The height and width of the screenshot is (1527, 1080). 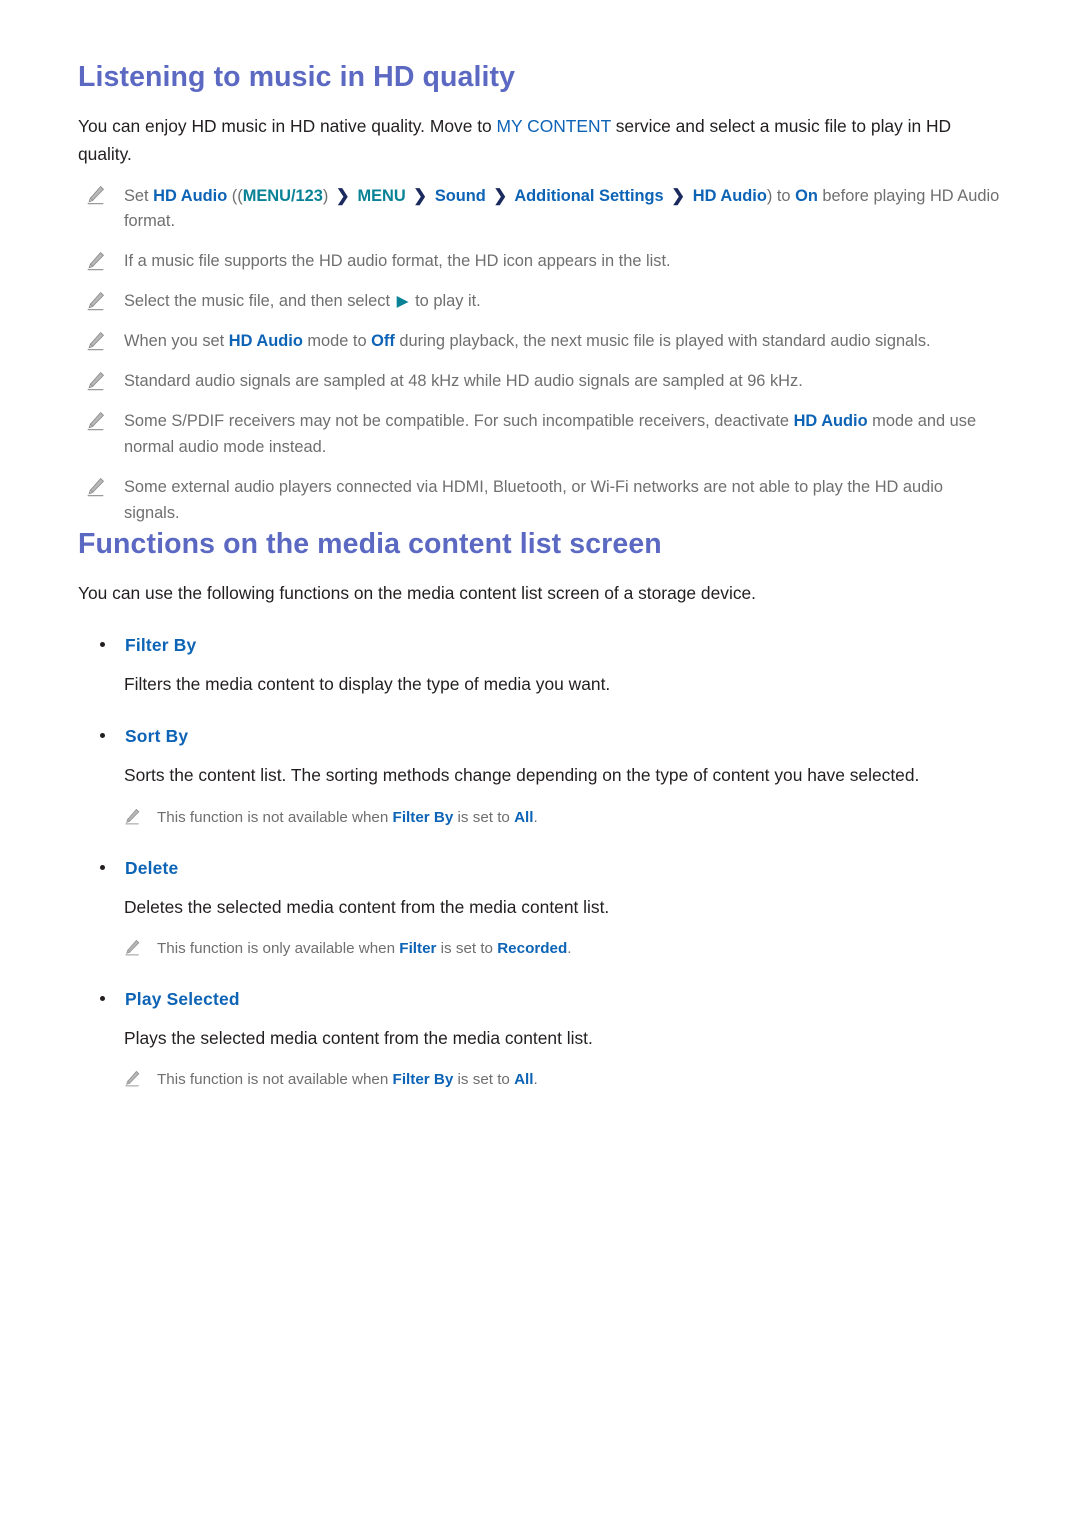 I want to click on note-text: When you set, so click(x=176, y=341).